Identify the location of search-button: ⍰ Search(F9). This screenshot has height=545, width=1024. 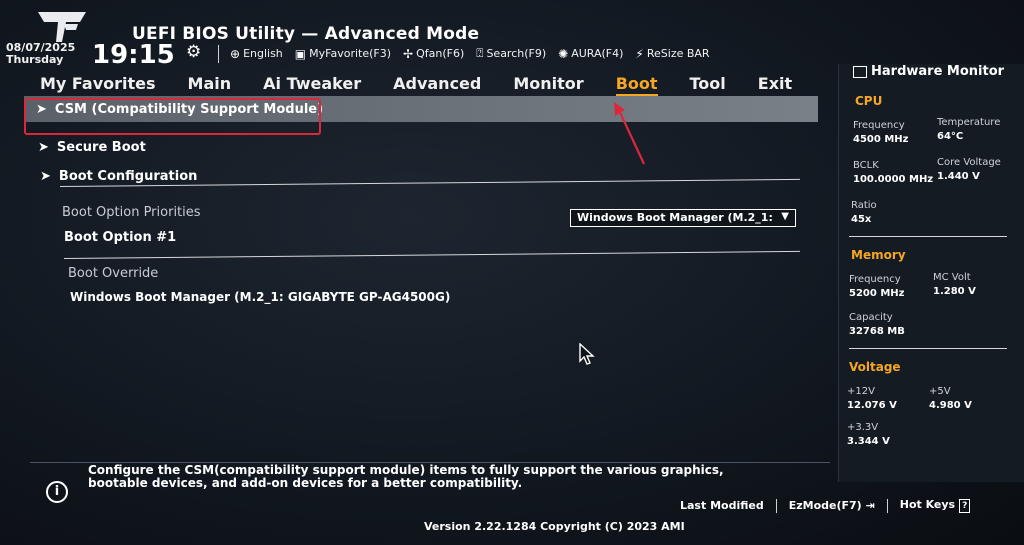
(511, 53).